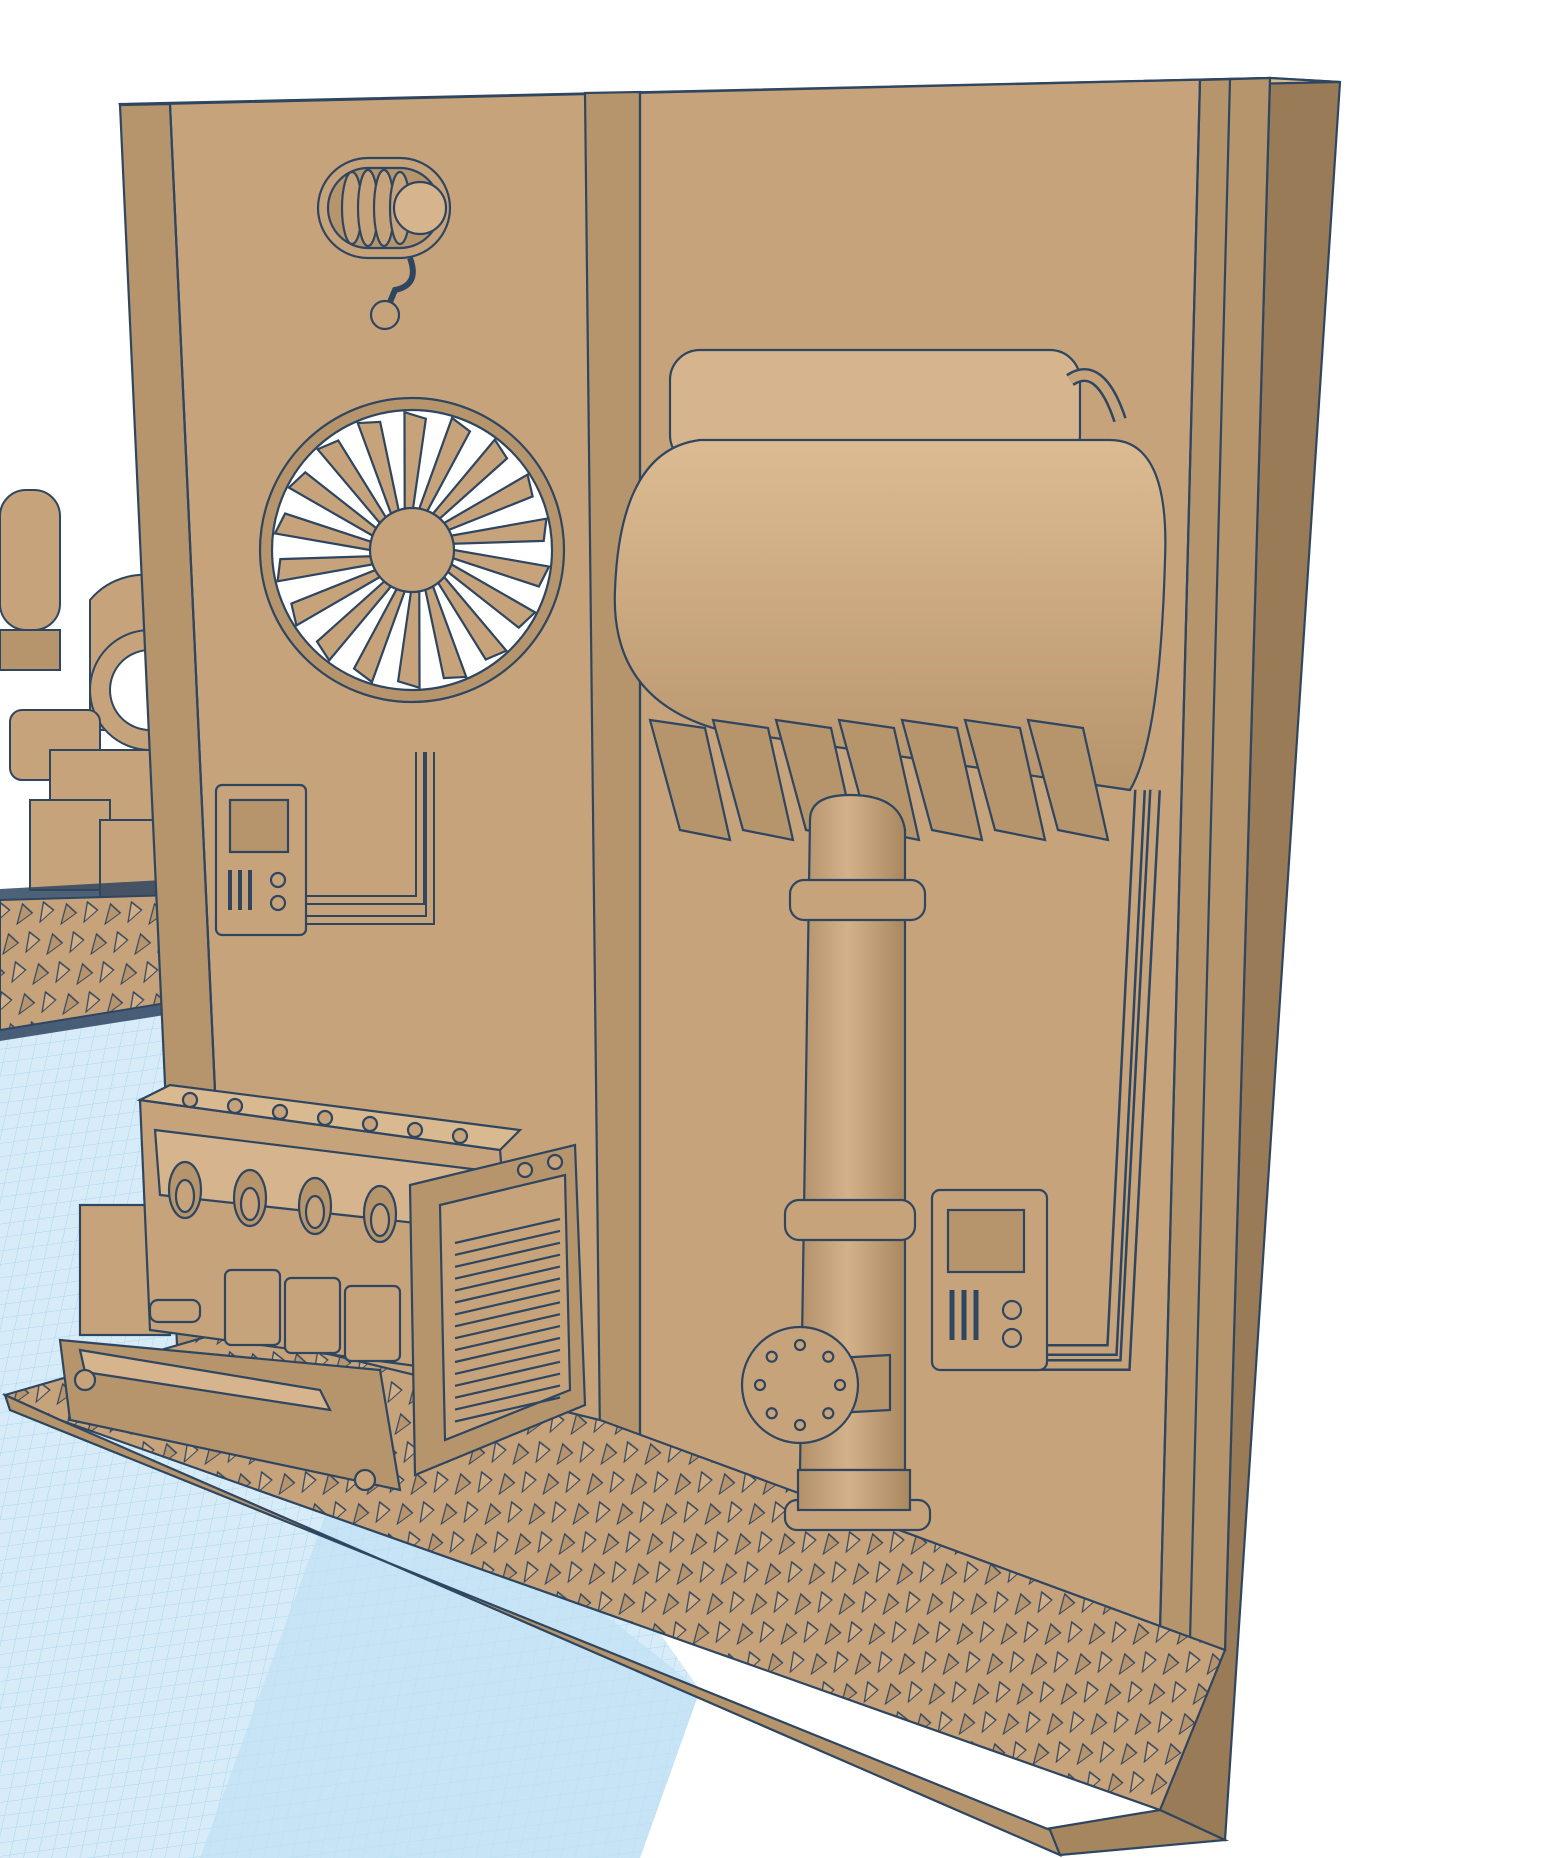 The width and height of the screenshot is (1544, 1858). What do you see at coordinates (412, 550) in the screenshot?
I see `turbine-fan-icon` at bounding box center [412, 550].